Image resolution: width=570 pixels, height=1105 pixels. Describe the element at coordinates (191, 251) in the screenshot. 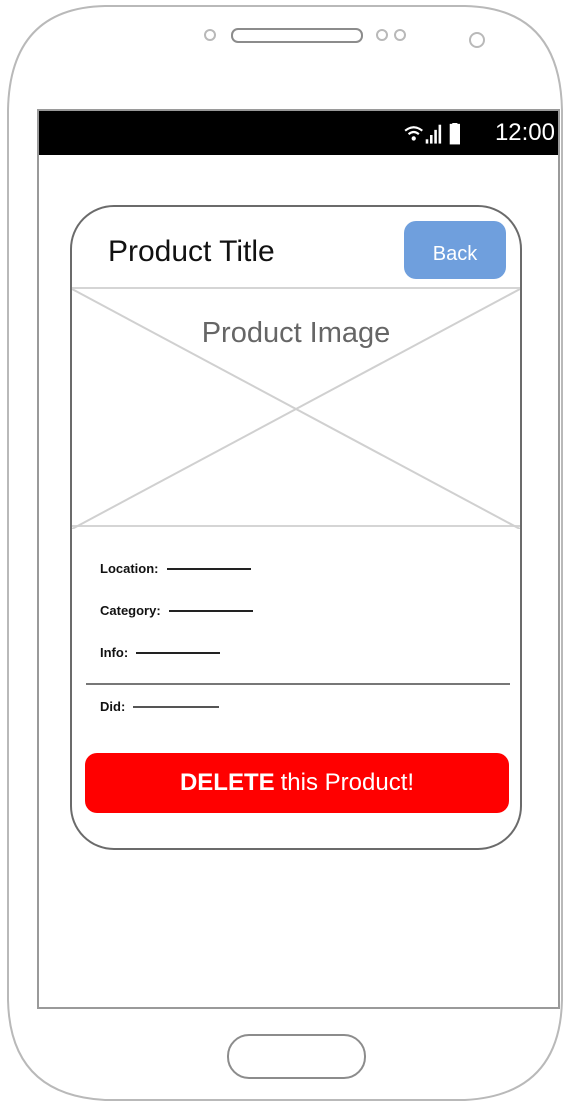

I see `product-title: Product Title` at that location.